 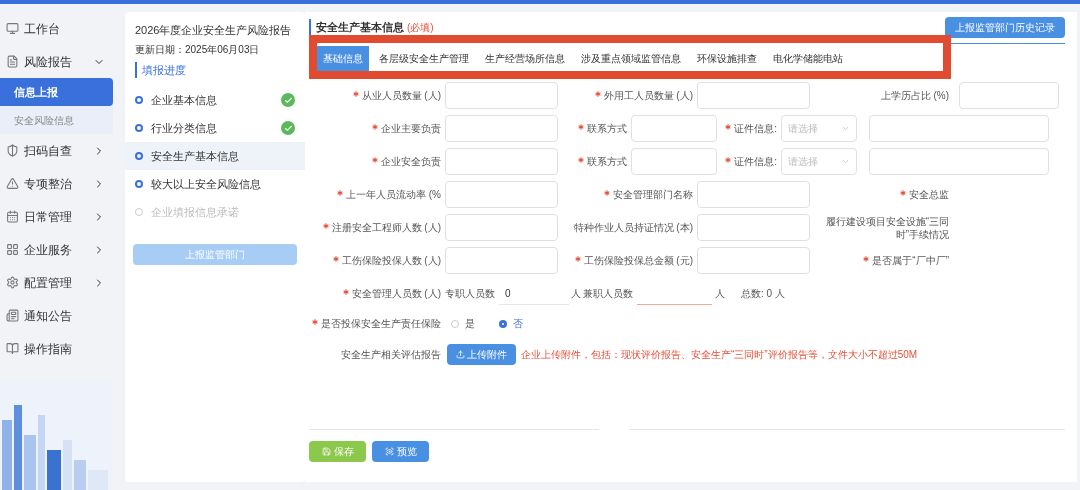 I want to click on field-label: 安全总监, so click(x=929, y=194).